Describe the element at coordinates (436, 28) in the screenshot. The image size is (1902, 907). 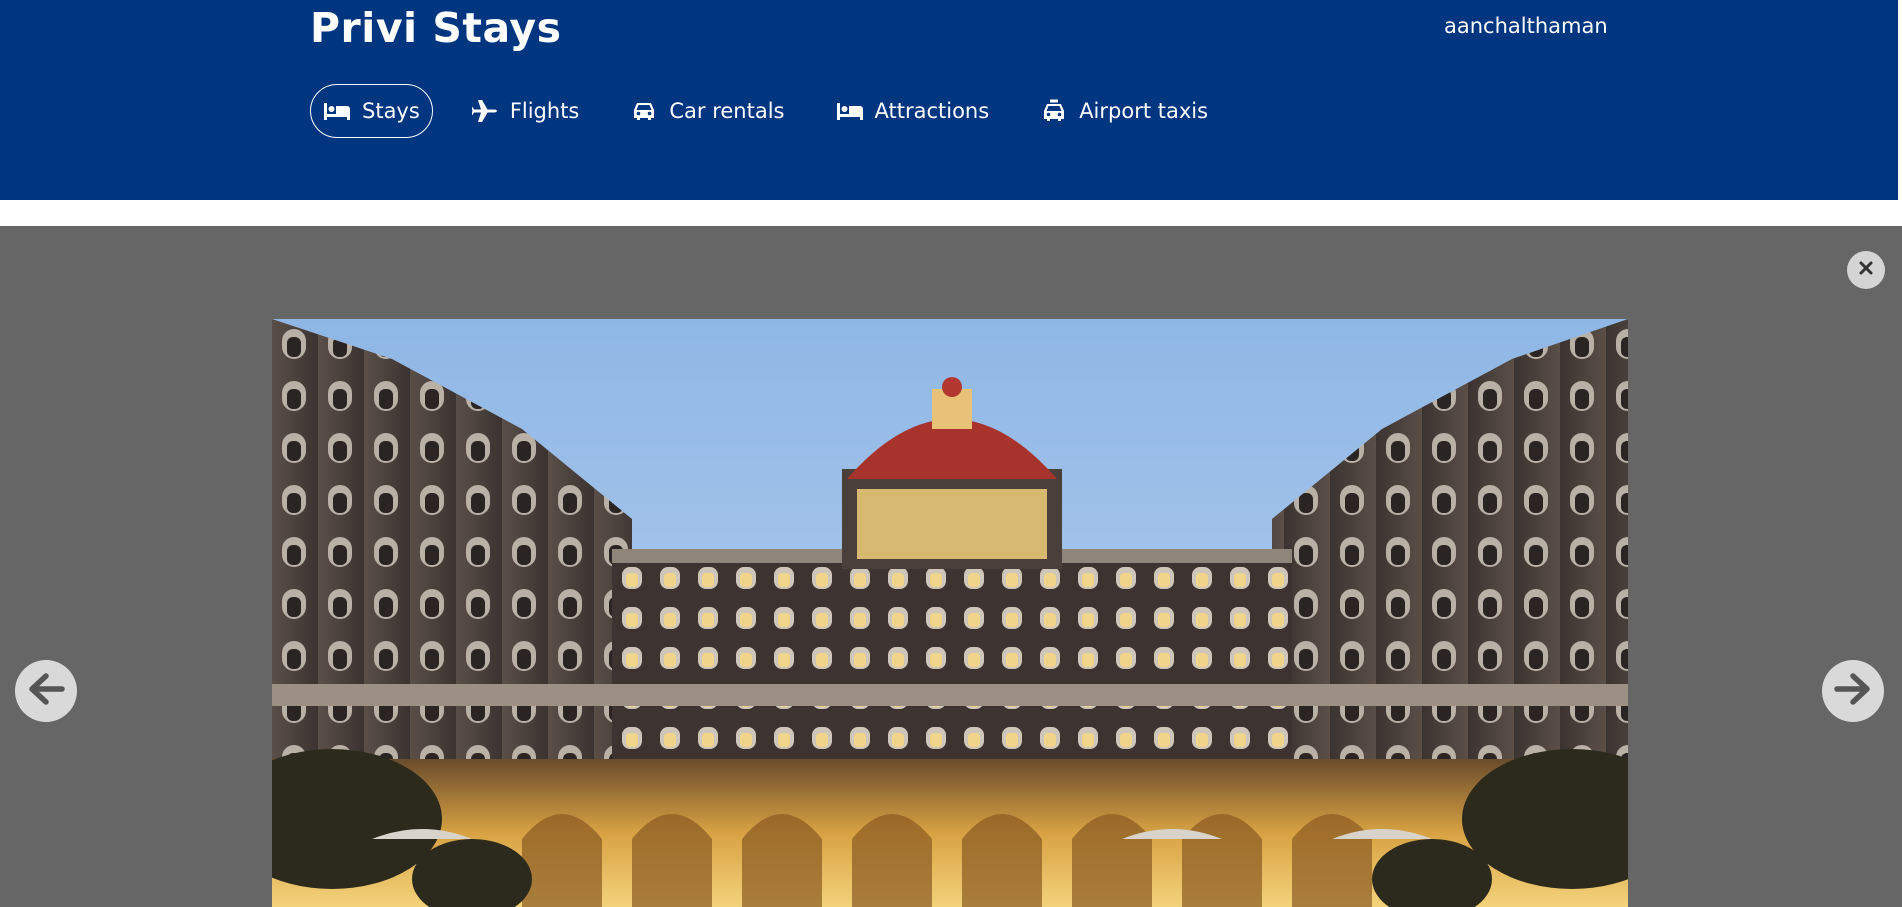
I see `brand-logo: Privi Stays` at that location.